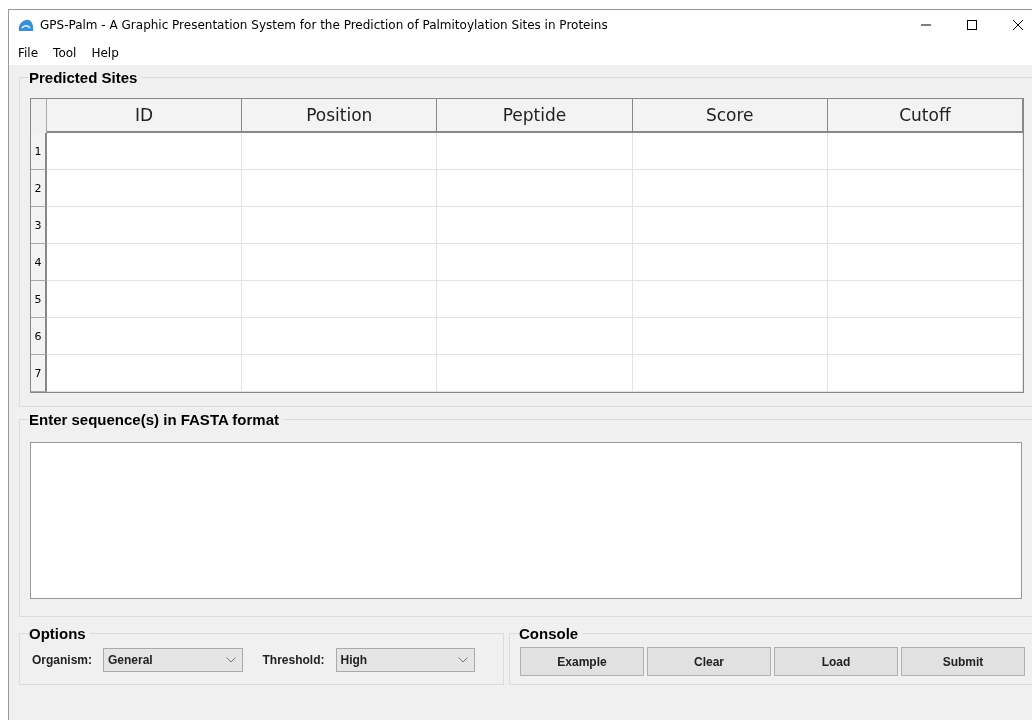  Describe the element at coordinates (730, 116) in the screenshot. I see `column-header: Score` at that location.